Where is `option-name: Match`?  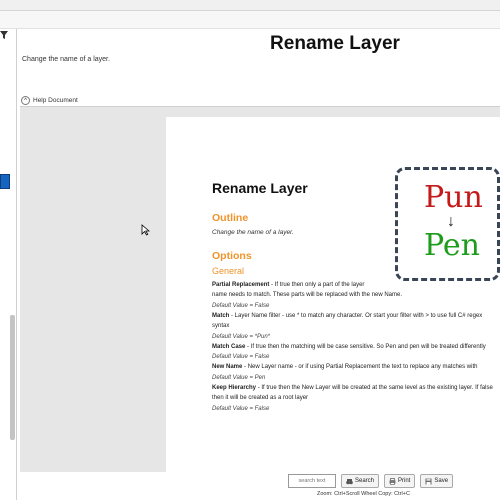
option-name: Match is located at coordinates (221, 315).